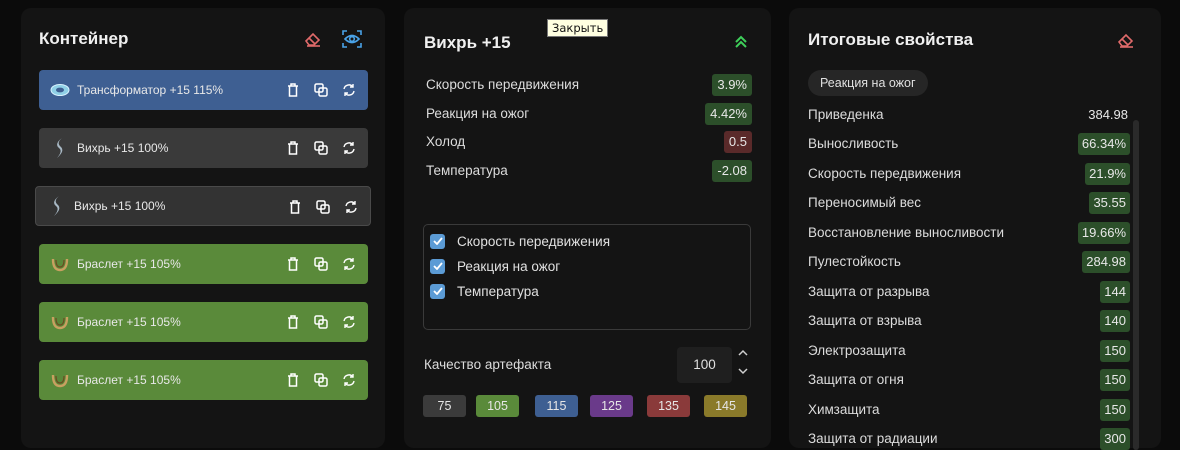  Describe the element at coordinates (60, 90) in the screenshot. I see `transformer-icon` at that location.